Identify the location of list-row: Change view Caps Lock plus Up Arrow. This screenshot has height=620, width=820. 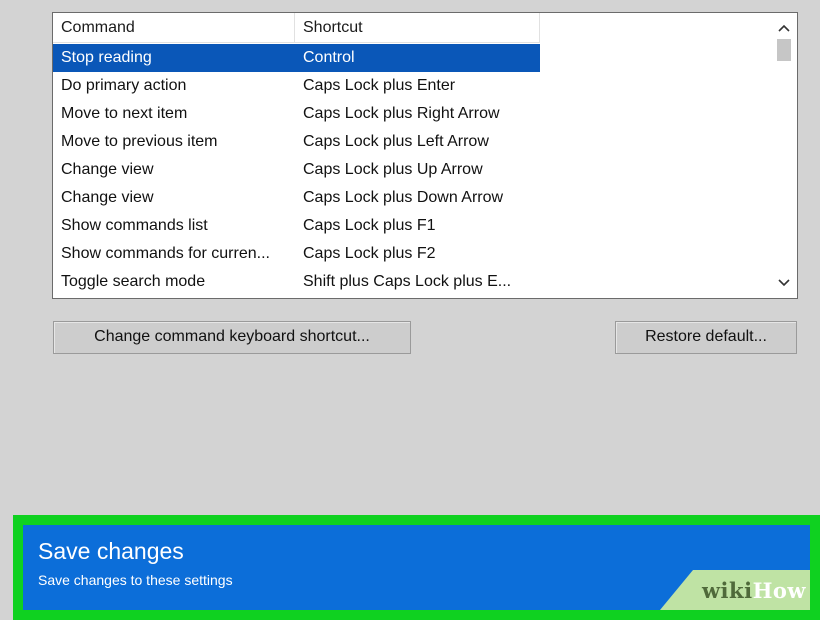
(296, 170).